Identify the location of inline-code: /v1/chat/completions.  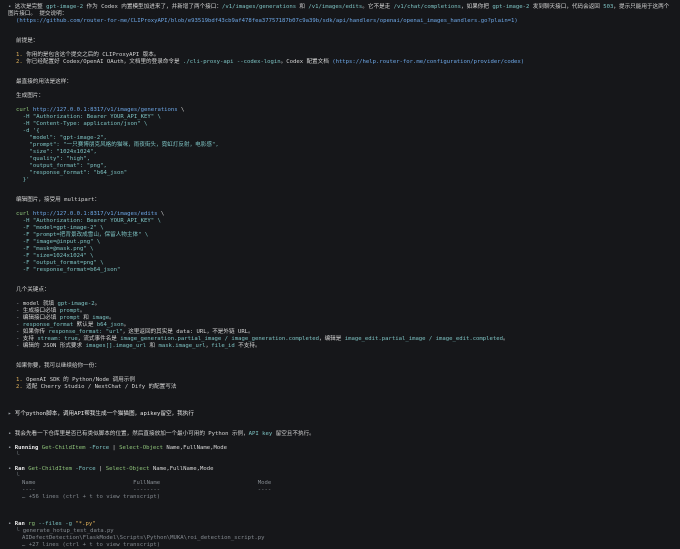
(427, 7).